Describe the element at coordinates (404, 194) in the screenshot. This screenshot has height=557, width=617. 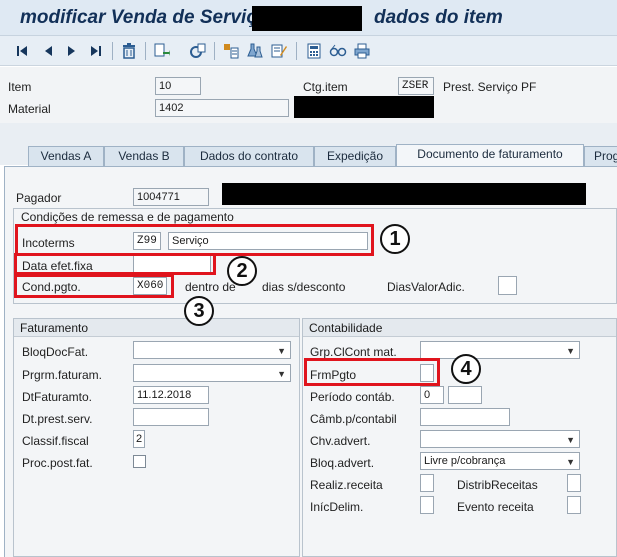
I see `redacted-payer-name` at that location.